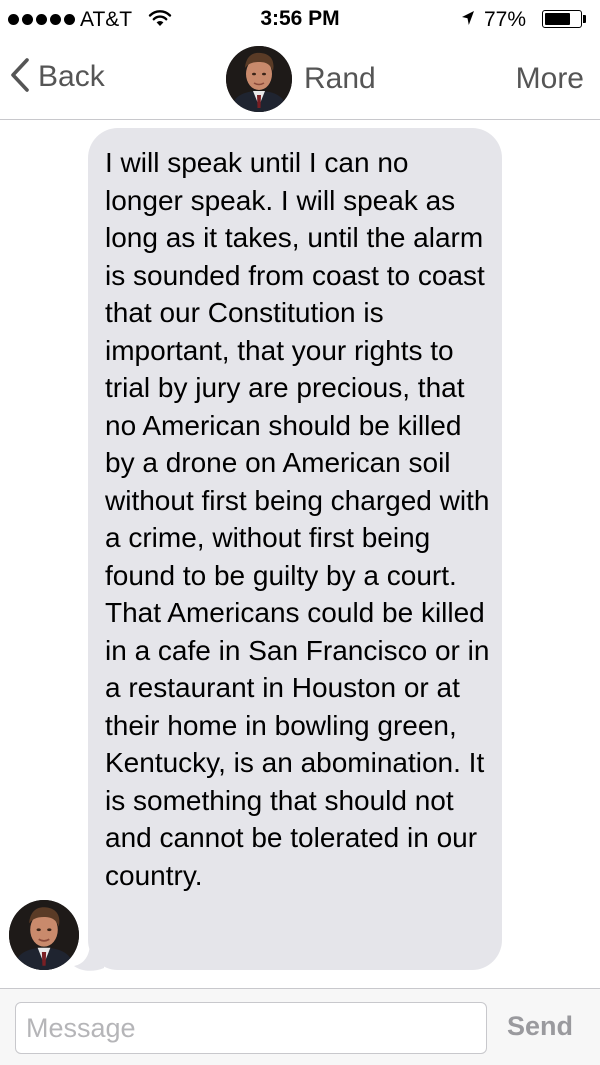 The width and height of the screenshot is (600, 1065). What do you see at coordinates (584, 19) in the screenshot?
I see `battery-tip` at bounding box center [584, 19].